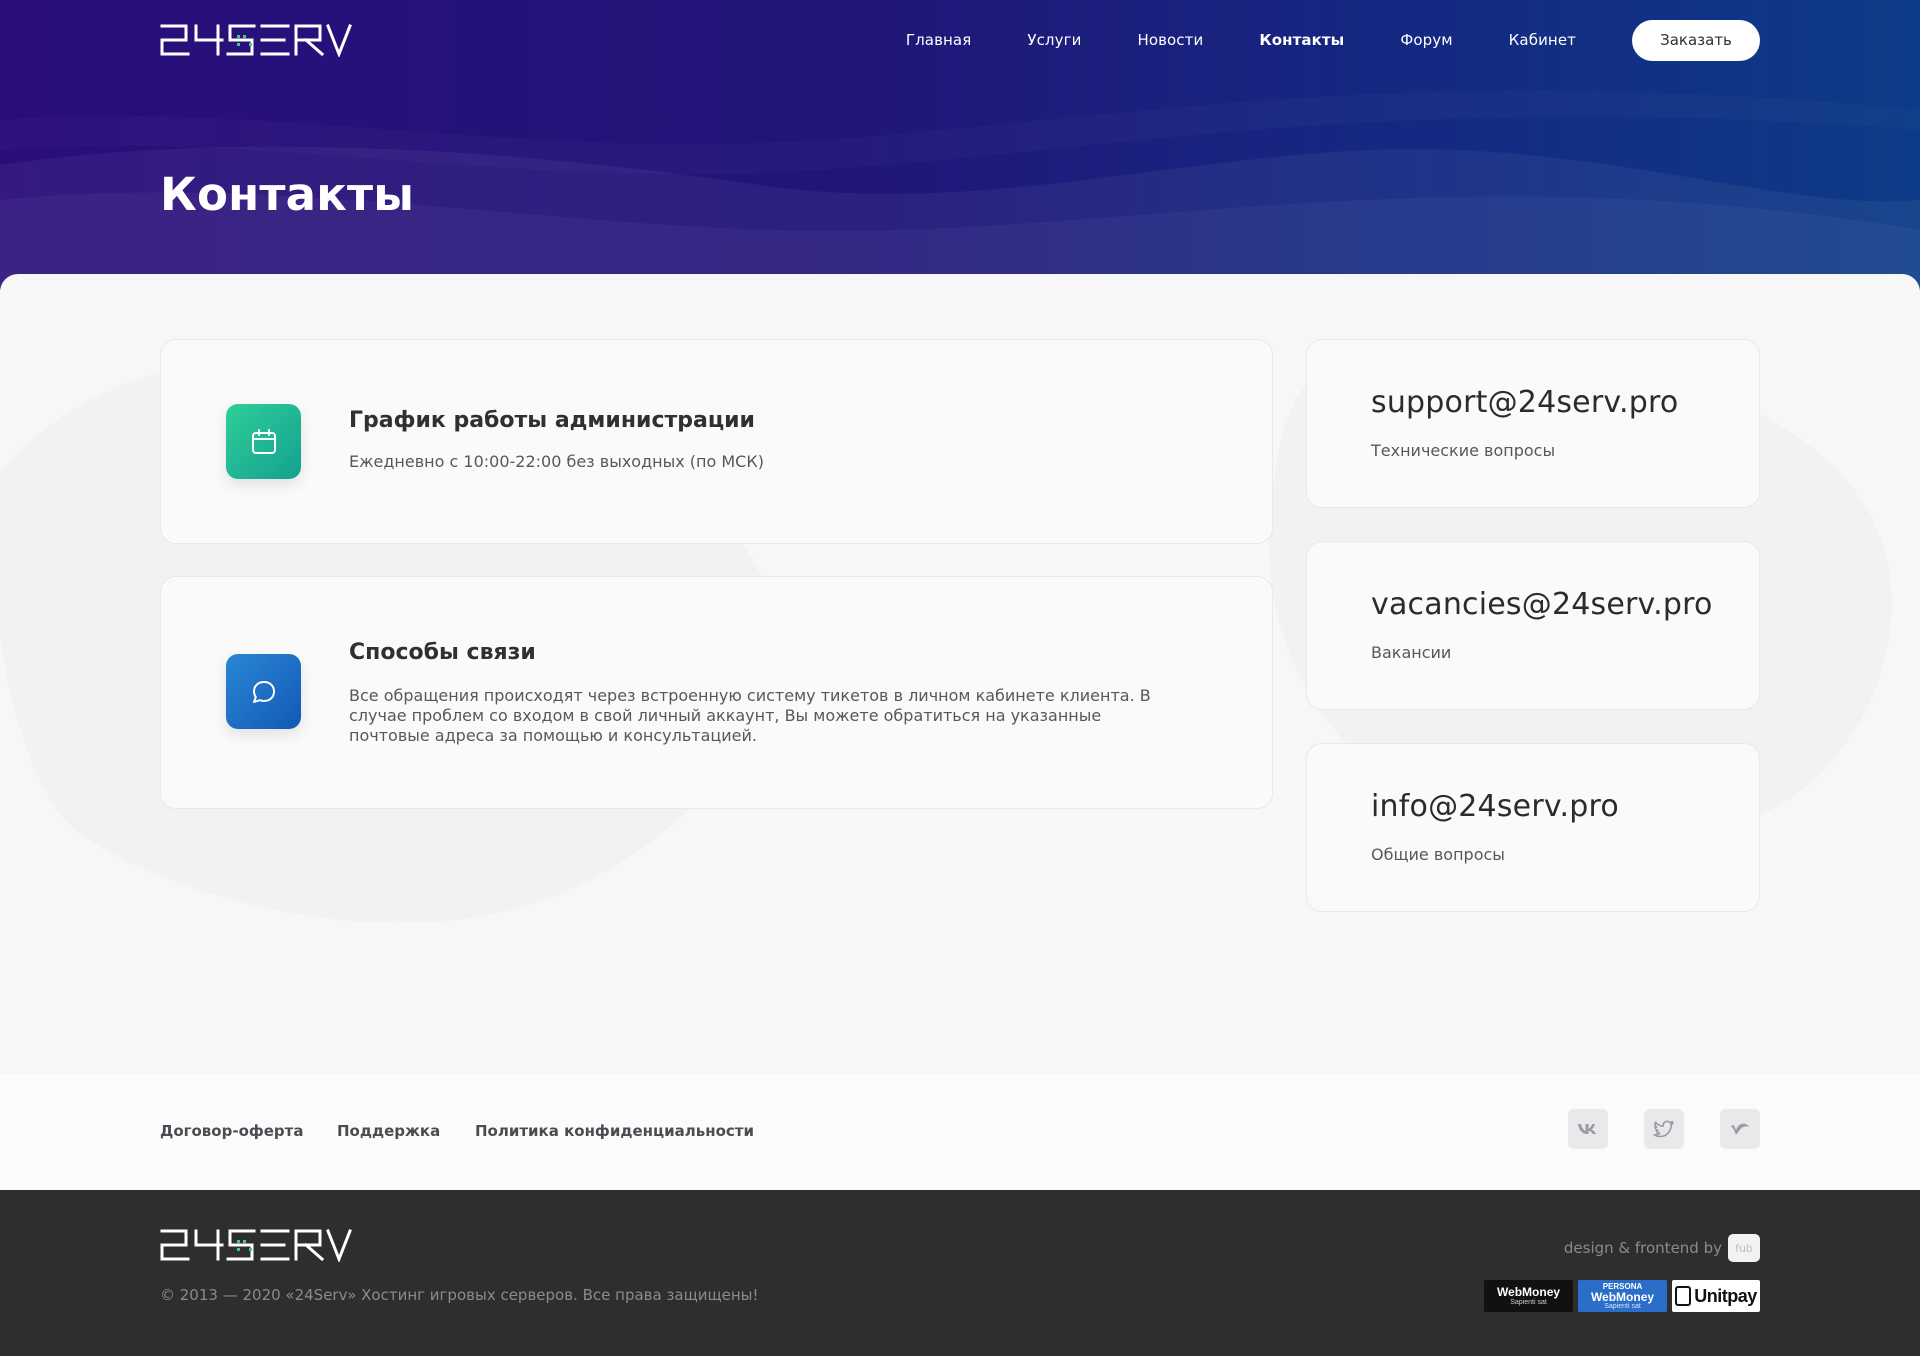 Image resolution: width=1920 pixels, height=1356 pixels. Describe the element at coordinates (1542, 604) in the screenshot. I see `email-vacancies: vacancies@24serv.pro` at that location.